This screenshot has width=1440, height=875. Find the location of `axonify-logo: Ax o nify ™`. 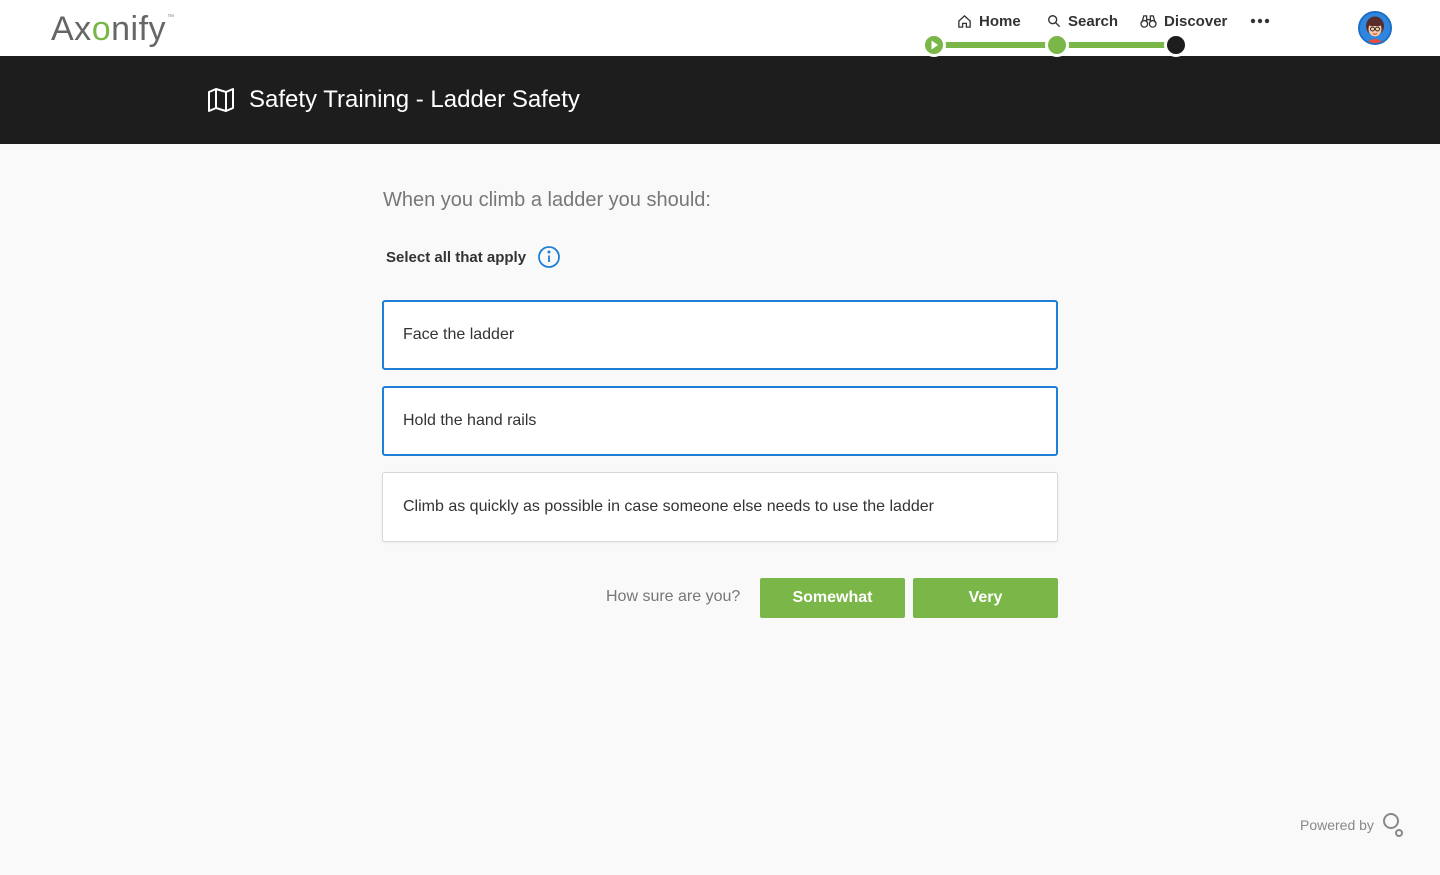

axonify-logo: Ax o nify ™ is located at coordinates (113, 29).